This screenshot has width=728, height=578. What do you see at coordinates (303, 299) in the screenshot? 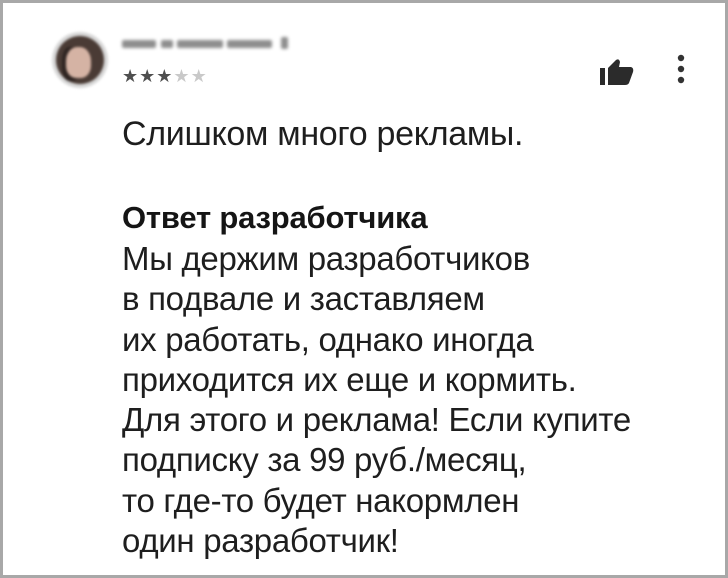
I see `reply-line: в подвале и заставляем` at bounding box center [303, 299].